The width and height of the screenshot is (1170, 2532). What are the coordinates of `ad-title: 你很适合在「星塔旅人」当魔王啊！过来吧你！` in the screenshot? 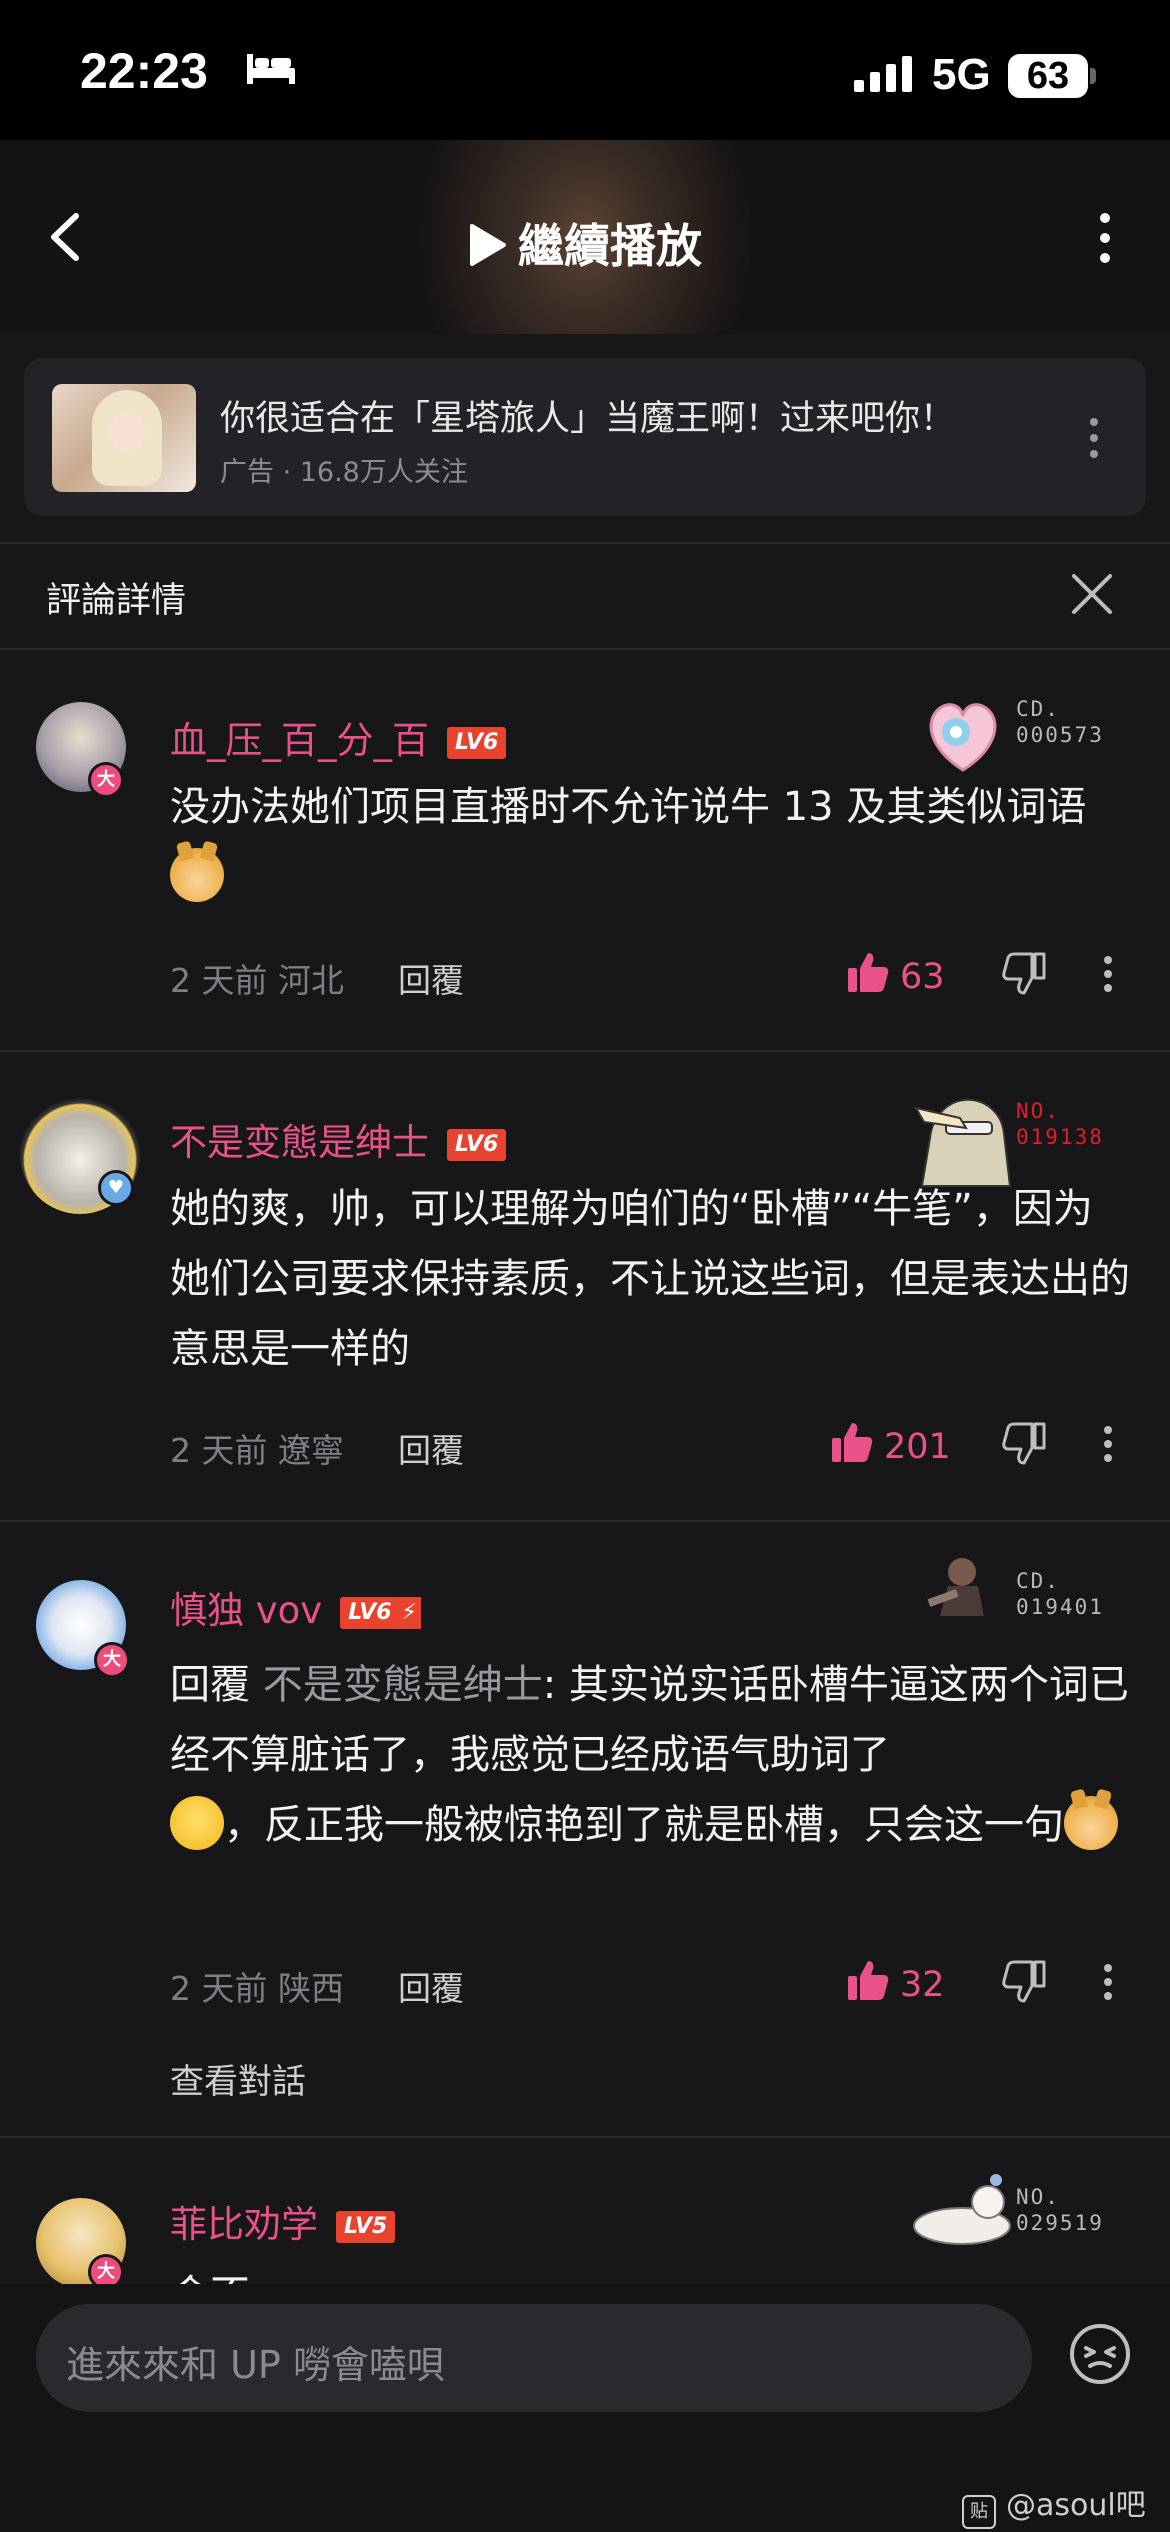 It's located at (588, 419).